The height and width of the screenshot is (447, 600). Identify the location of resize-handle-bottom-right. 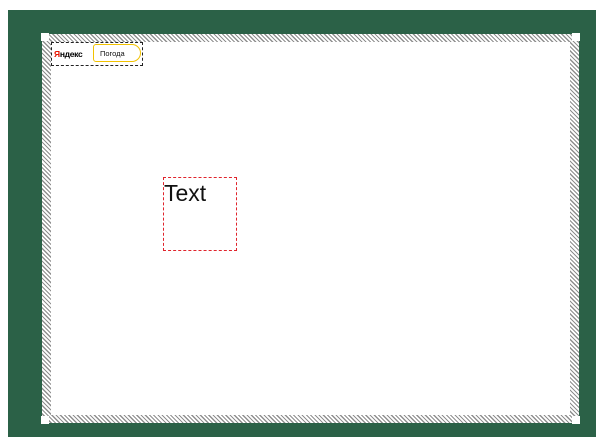
(576, 420).